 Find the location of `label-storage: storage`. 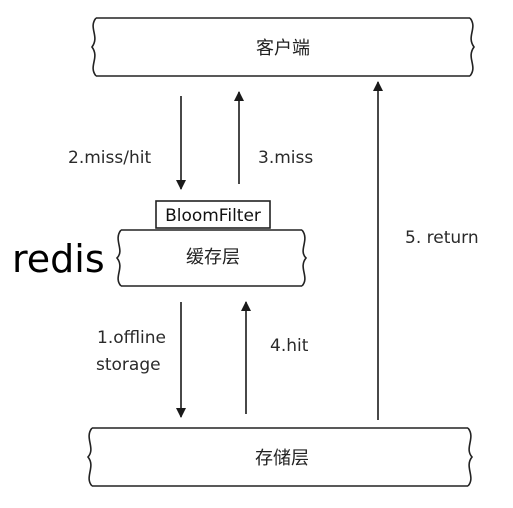

label-storage: storage is located at coordinates (128, 365).